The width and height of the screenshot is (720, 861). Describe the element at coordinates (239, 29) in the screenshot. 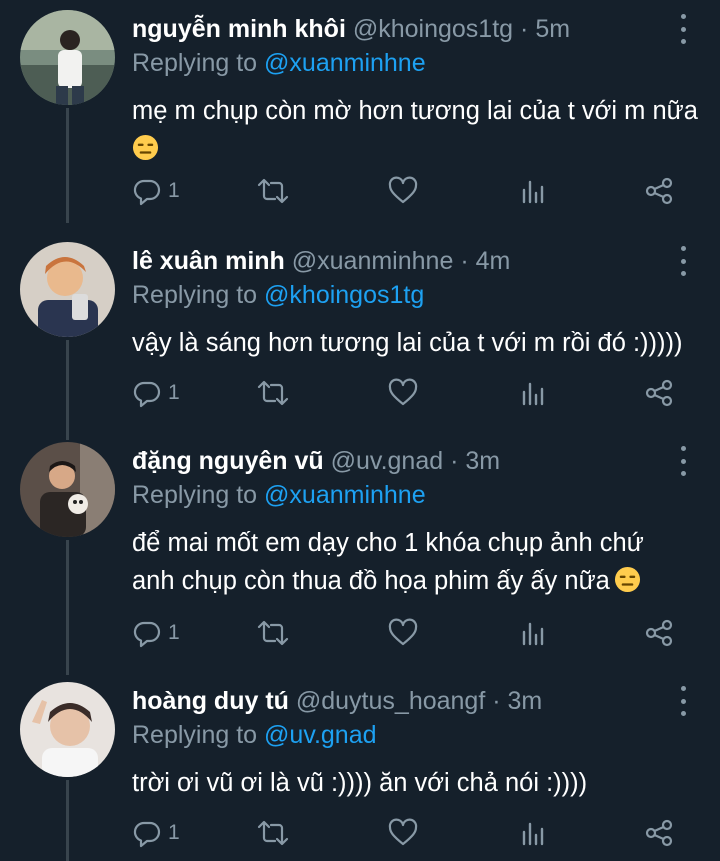

I see `display-name: nguyễn minh khôi` at that location.